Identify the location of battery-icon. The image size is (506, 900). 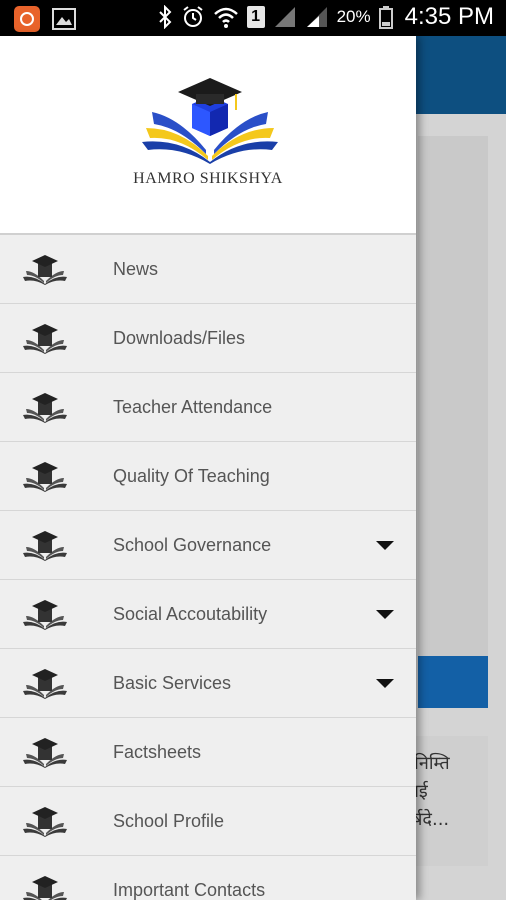
(385, 17).